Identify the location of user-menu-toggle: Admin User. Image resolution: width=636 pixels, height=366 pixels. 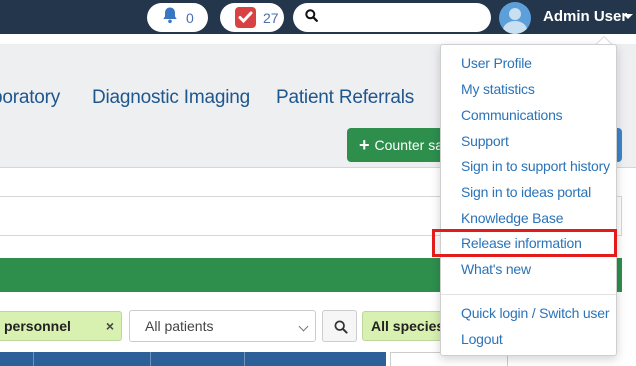
(585, 16).